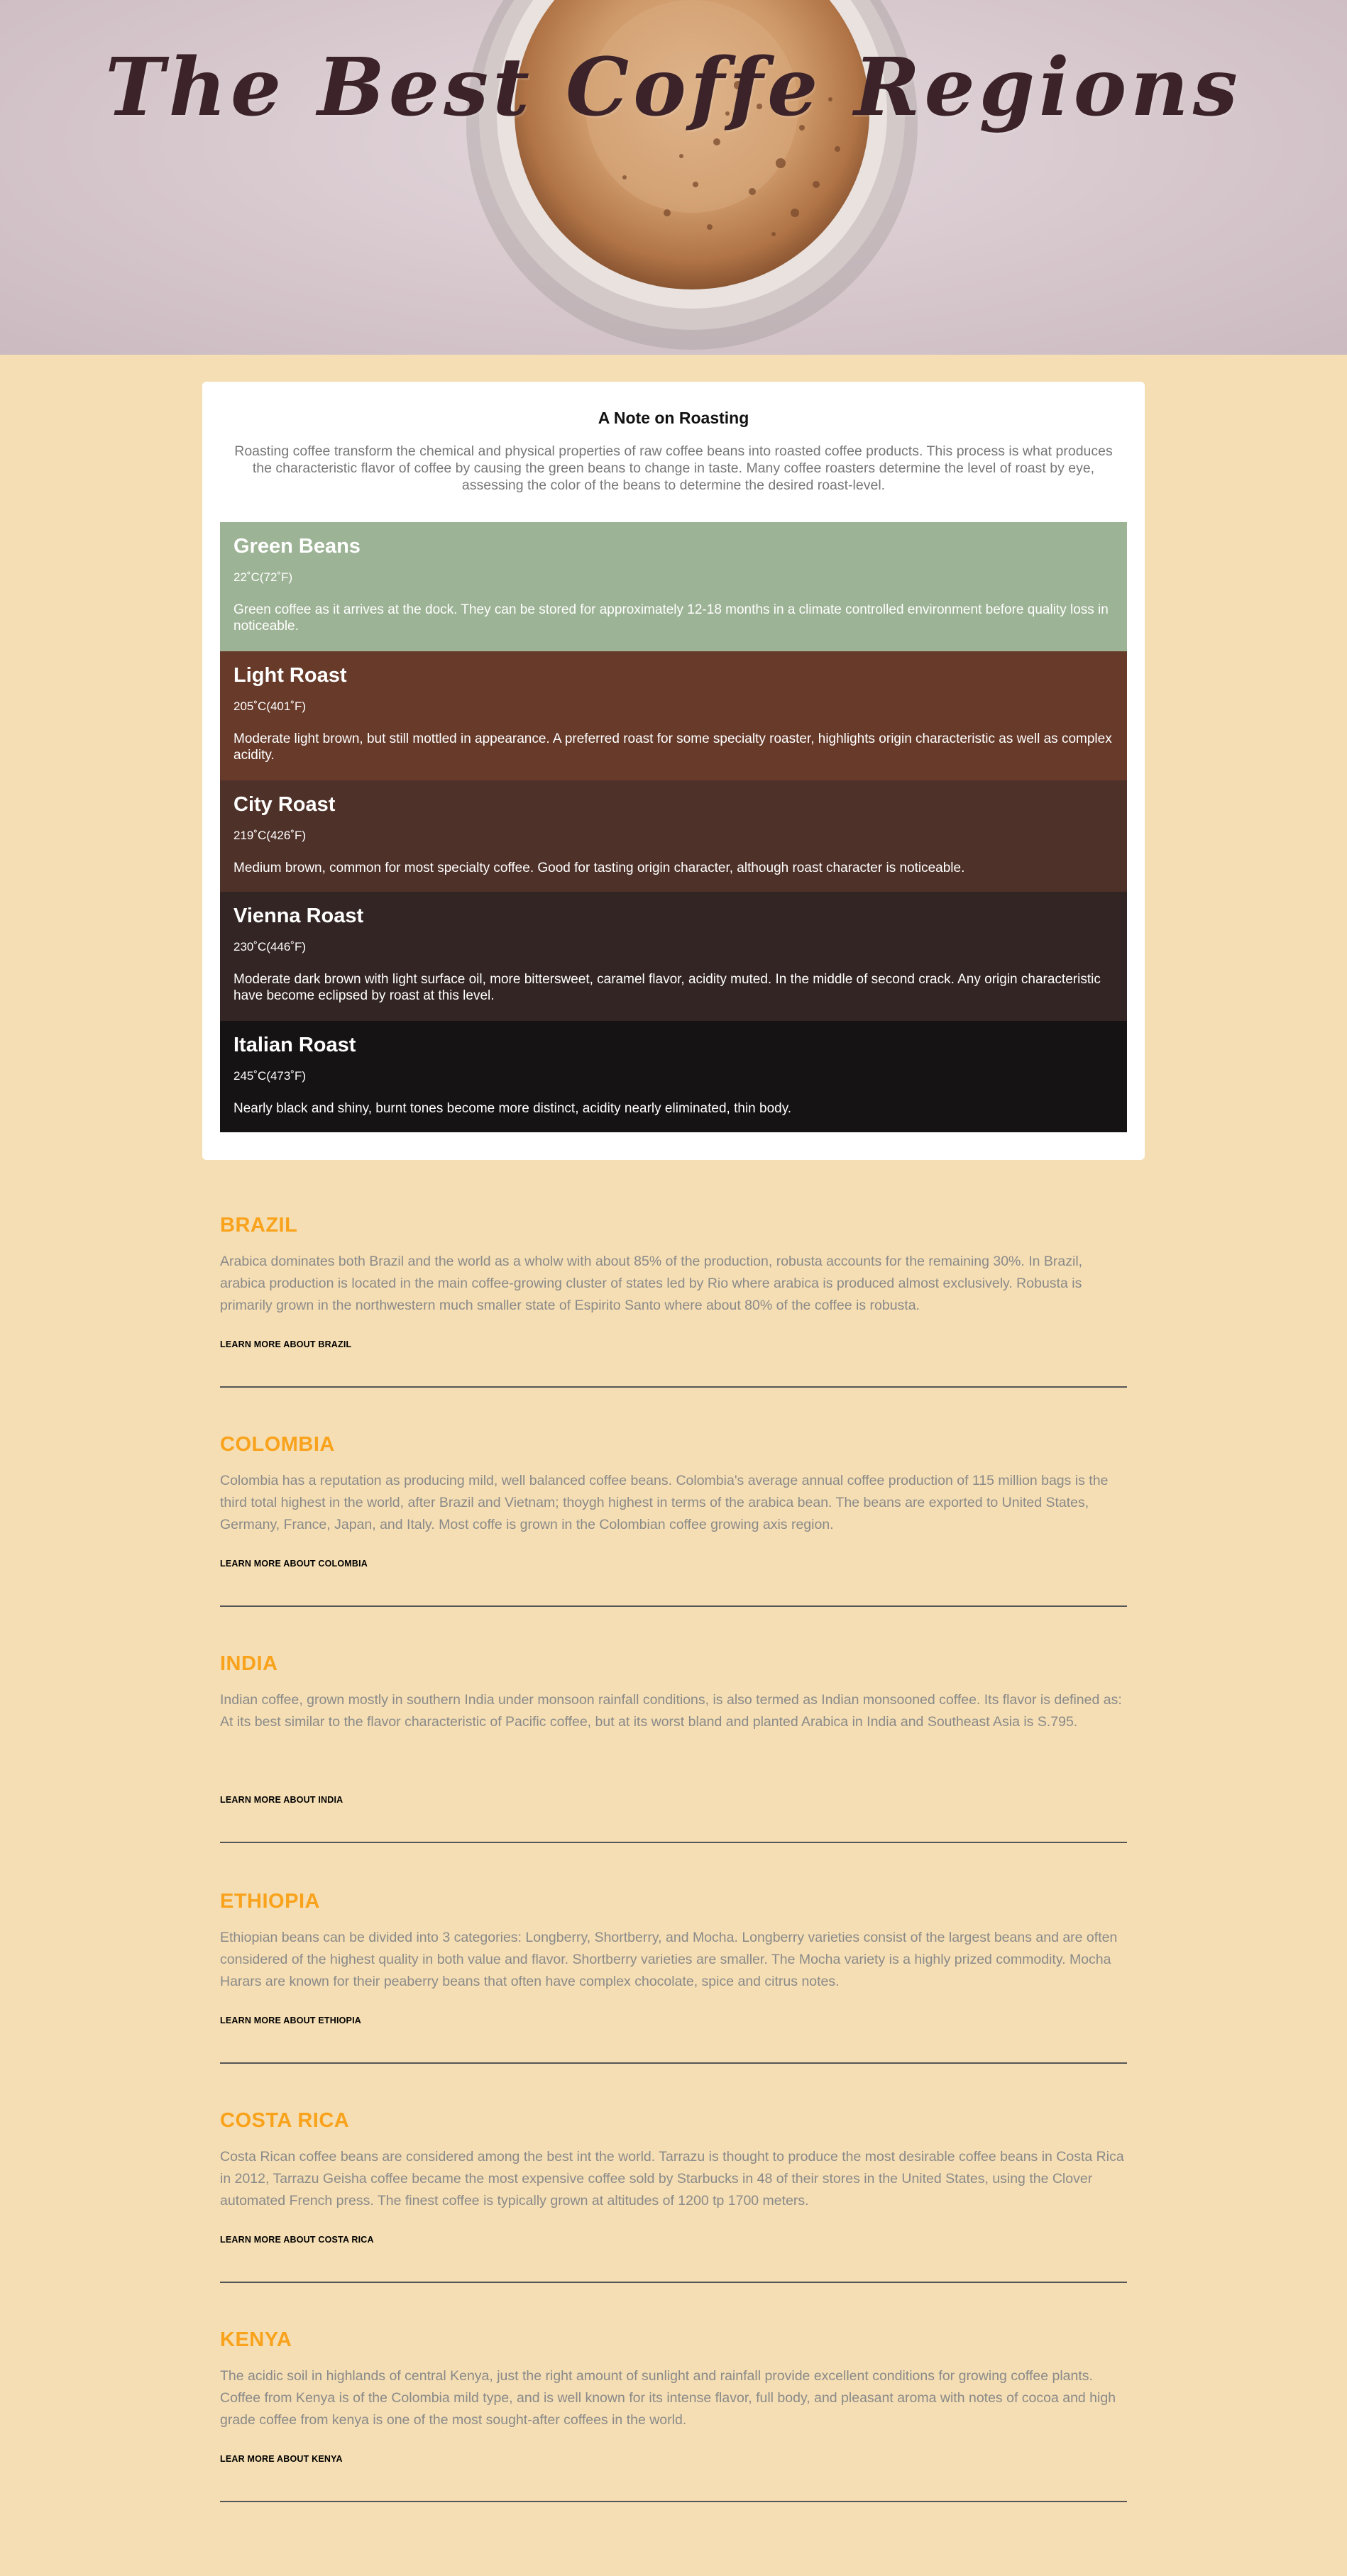  What do you see at coordinates (294, 1045) in the screenshot?
I see `stage-name: Italian Roast` at bounding box center [294, 1045].